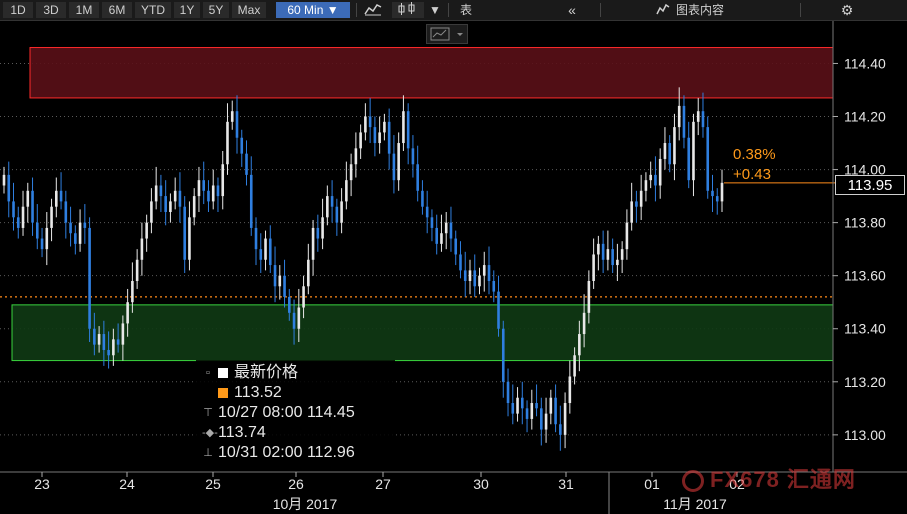  Describe the element at coordinates (447, 34) in the screenshot. I see `mini-chart-tool` at that location.